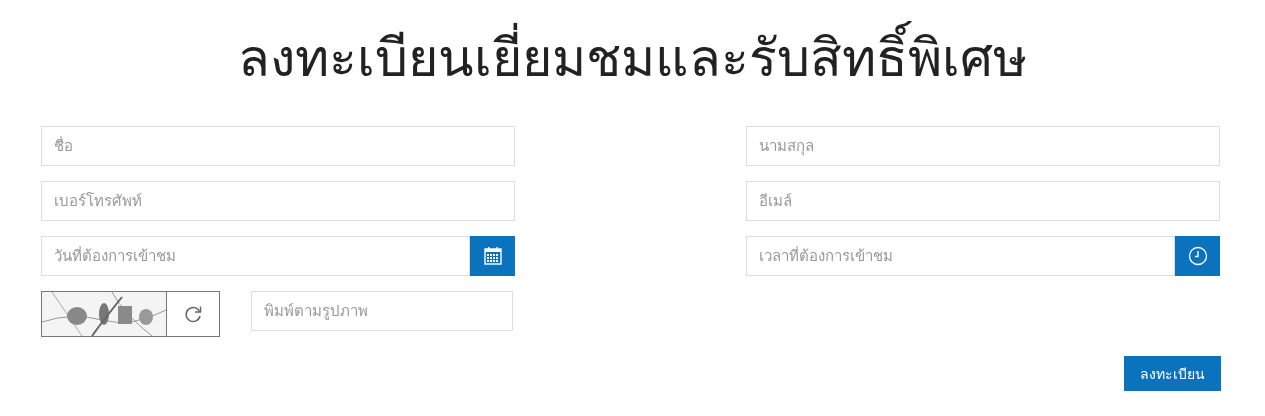  I want to click on clock-button, so click(1197, 256).